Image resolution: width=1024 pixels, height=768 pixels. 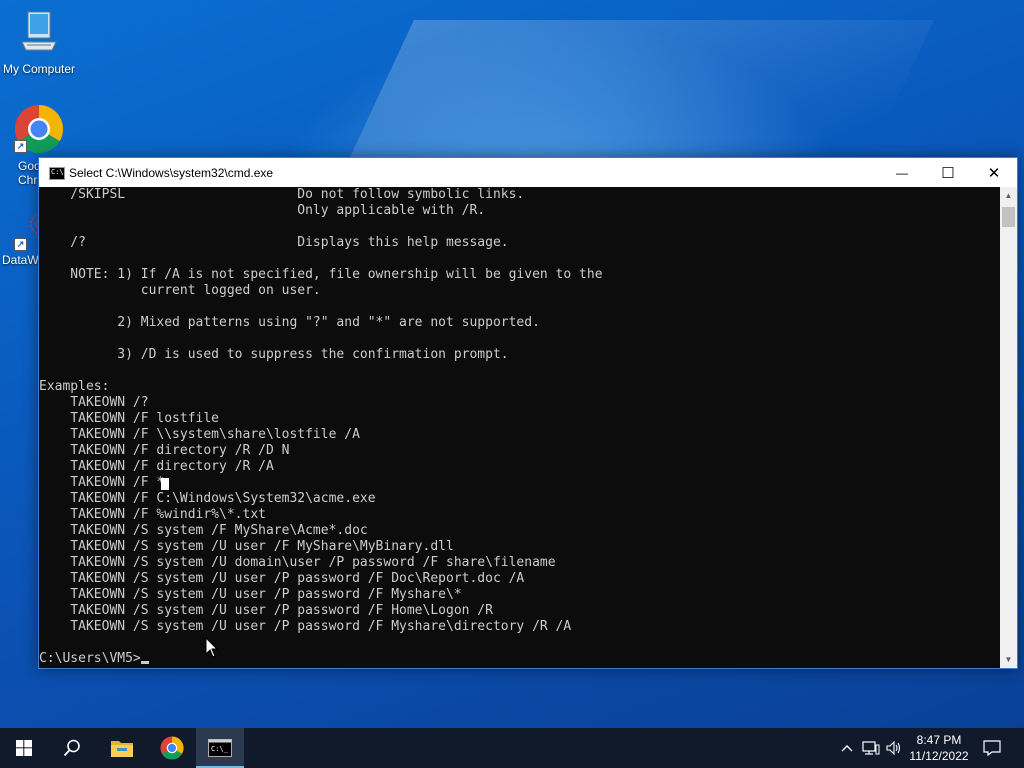 I want to click on chrome-icon, so click(x=172, y=748).